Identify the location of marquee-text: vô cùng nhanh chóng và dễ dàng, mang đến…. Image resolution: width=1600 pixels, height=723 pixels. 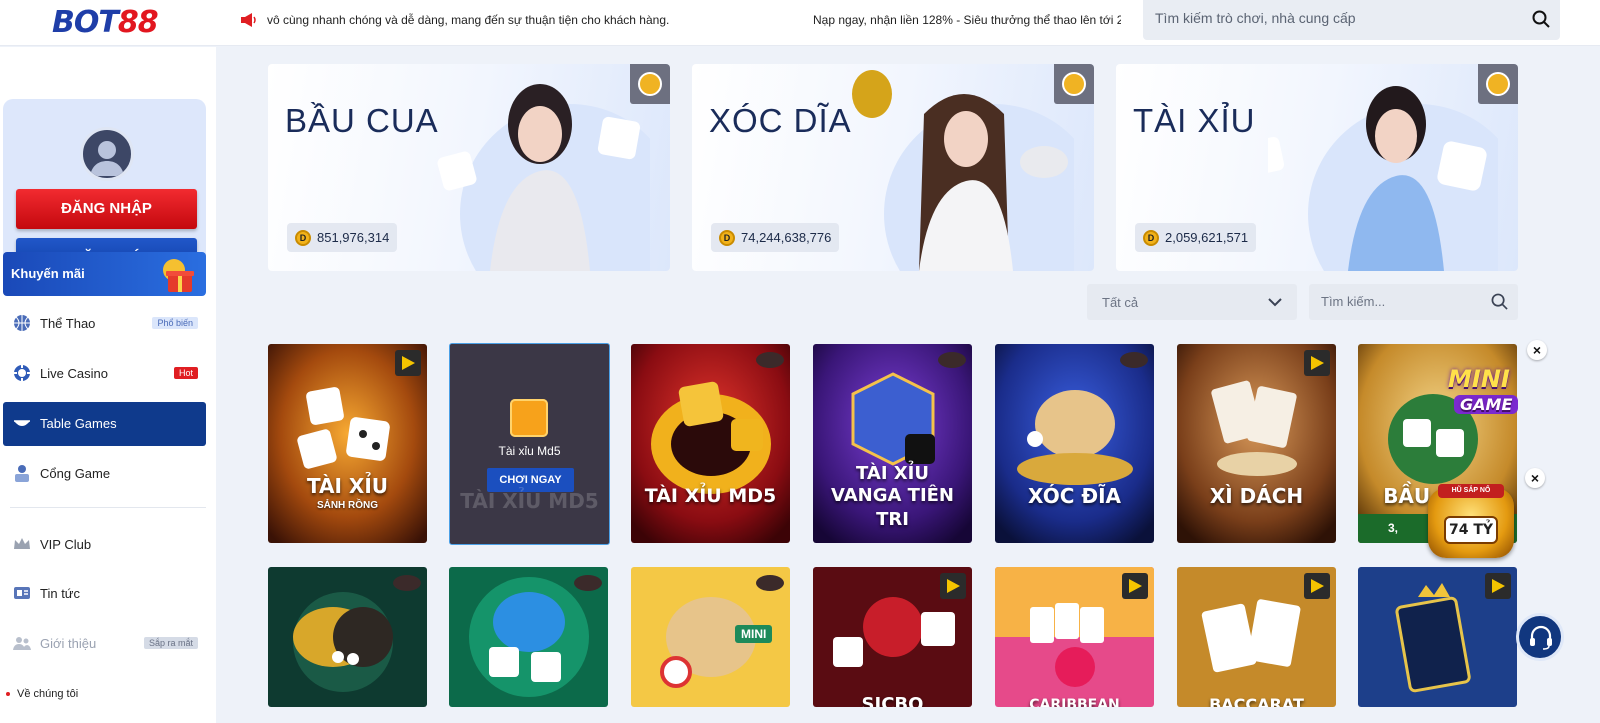
(468, 20).